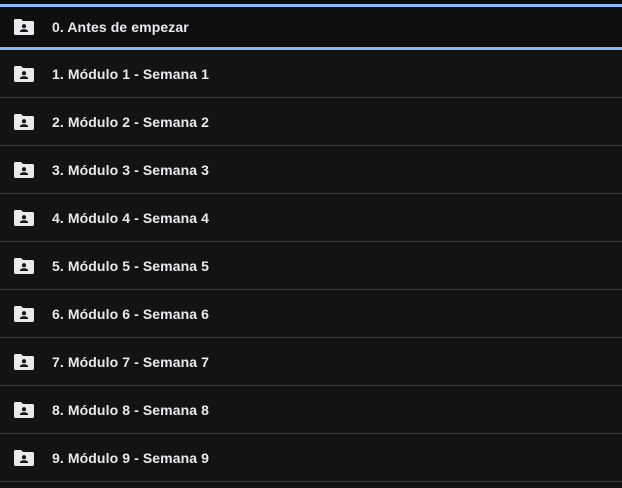 The height and width of the screenshot is (488, 622). What do you see at coordinates (311, 362) in the screenshot?
I see `folder-row-7: 7. Módulo 7 - Semana 7` at bounding box center [311, 362].